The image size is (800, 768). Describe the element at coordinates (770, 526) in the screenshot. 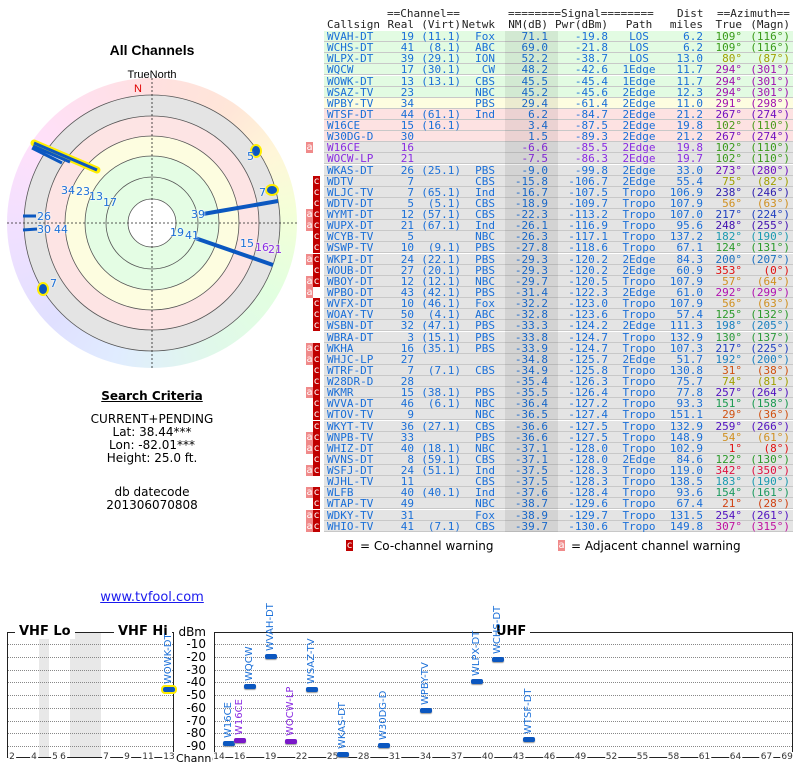

I see `table-cell: (315°)` at that location.